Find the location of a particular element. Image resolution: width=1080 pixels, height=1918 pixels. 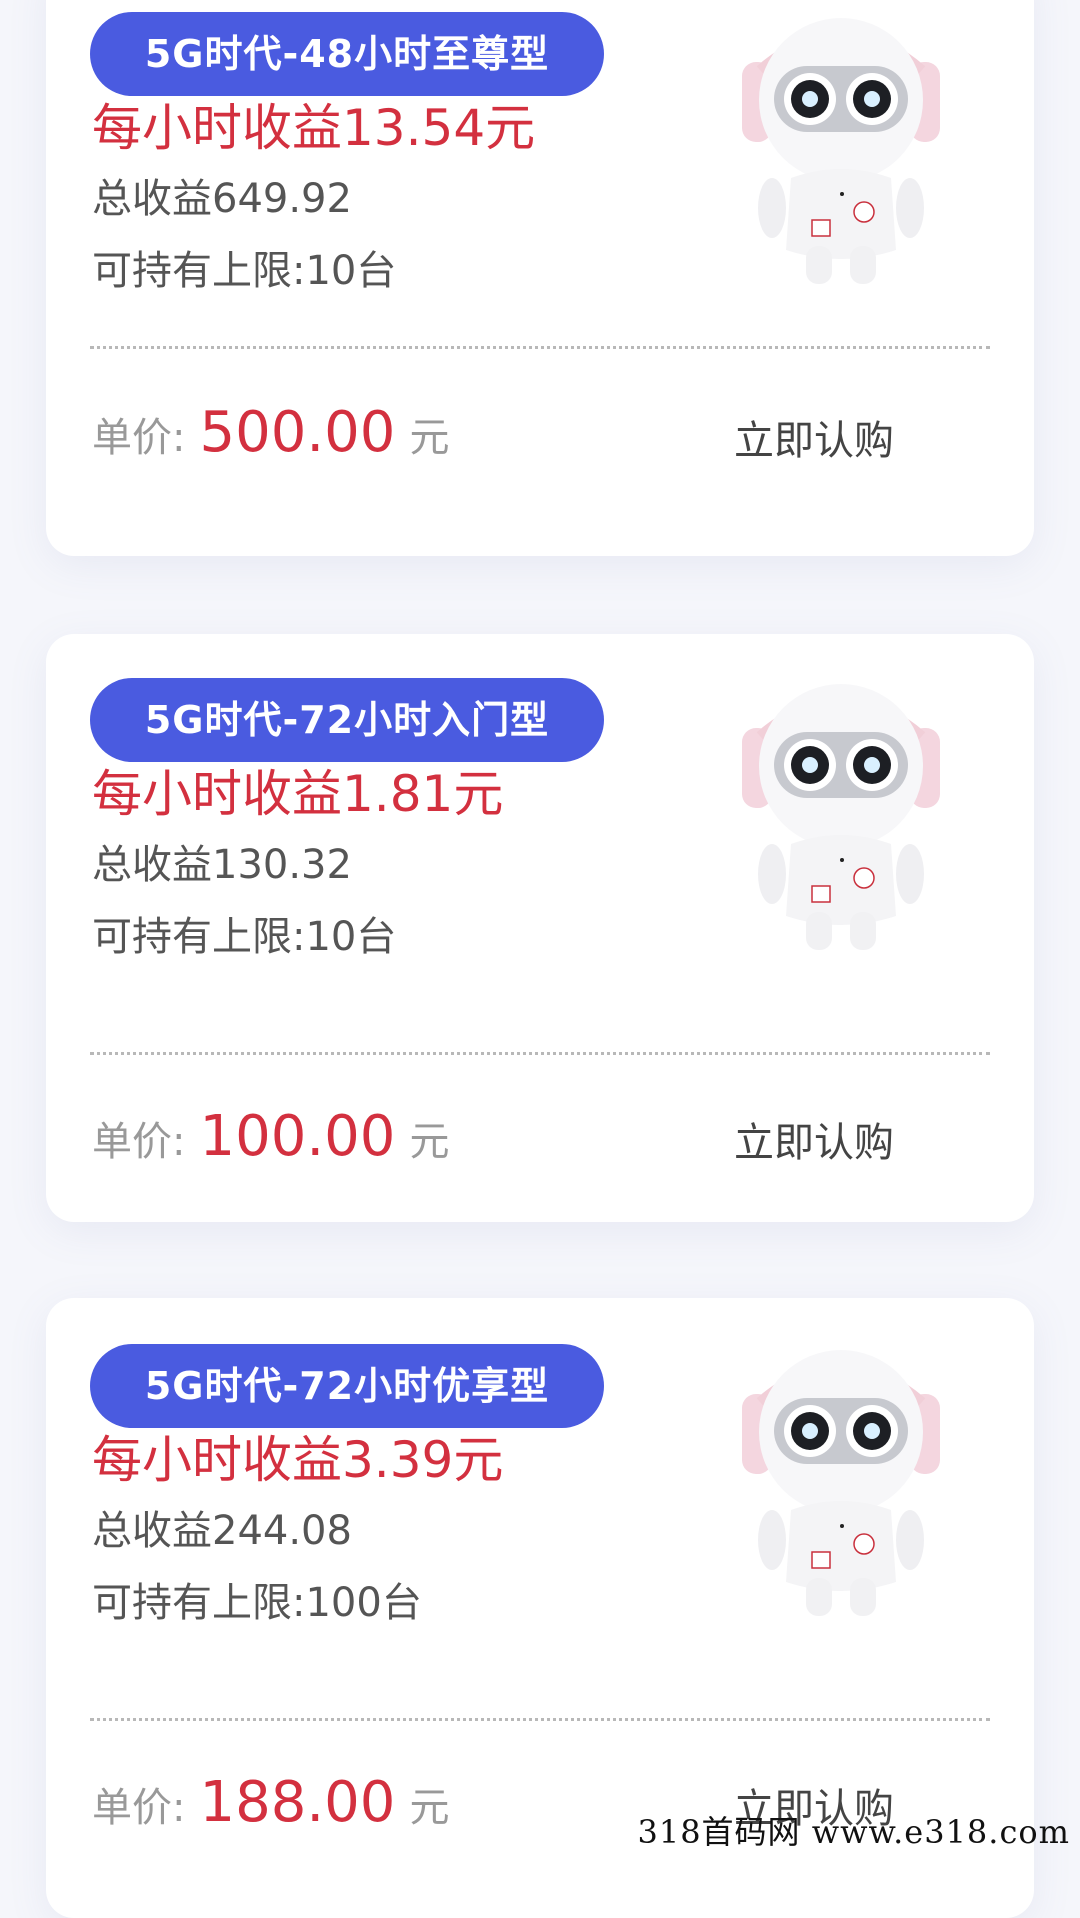

watermark-text: 318首码网 www.e318.com is located at coordinates (853, 1832).